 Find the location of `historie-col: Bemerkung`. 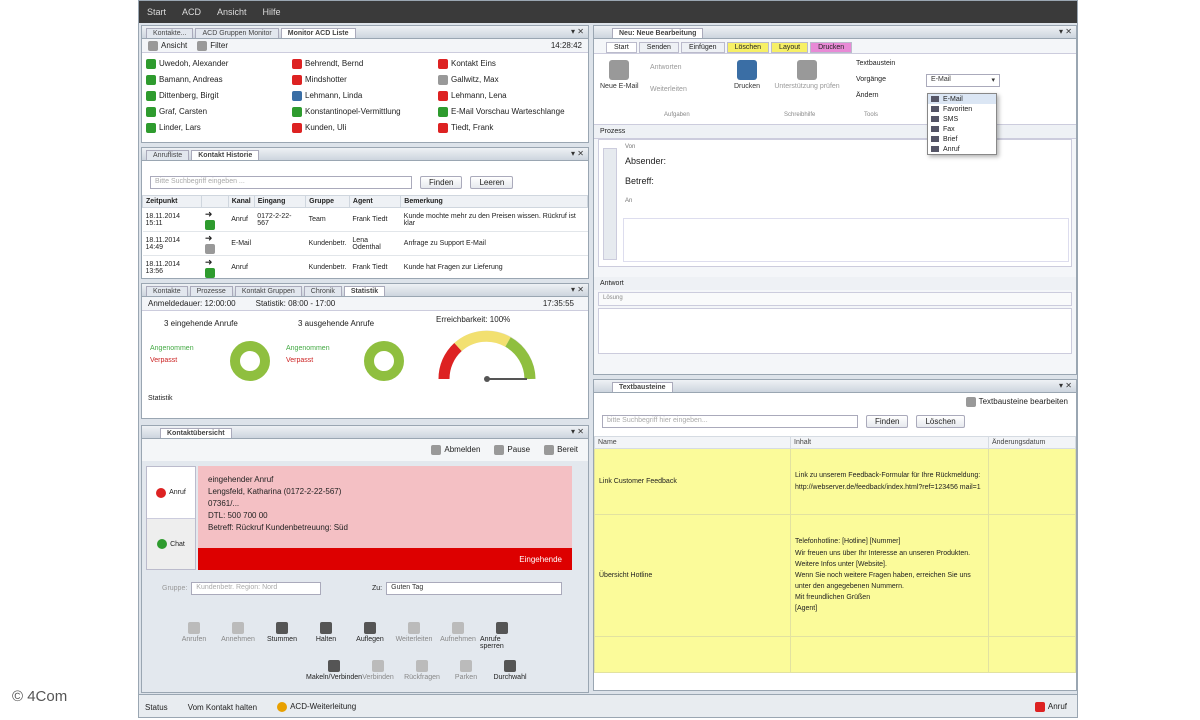

historie-col: Bemerkung is located at coordinates (494, 201).